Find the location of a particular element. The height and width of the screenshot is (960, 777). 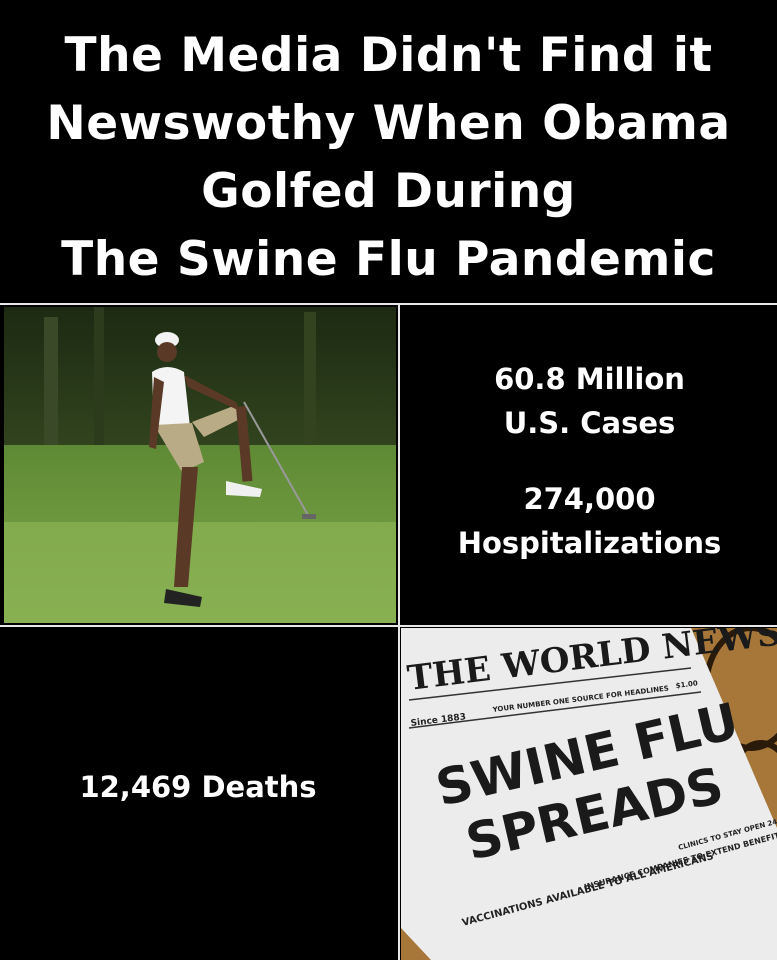

cases-label: U.S. Cases is located at coordinates (589, 423).